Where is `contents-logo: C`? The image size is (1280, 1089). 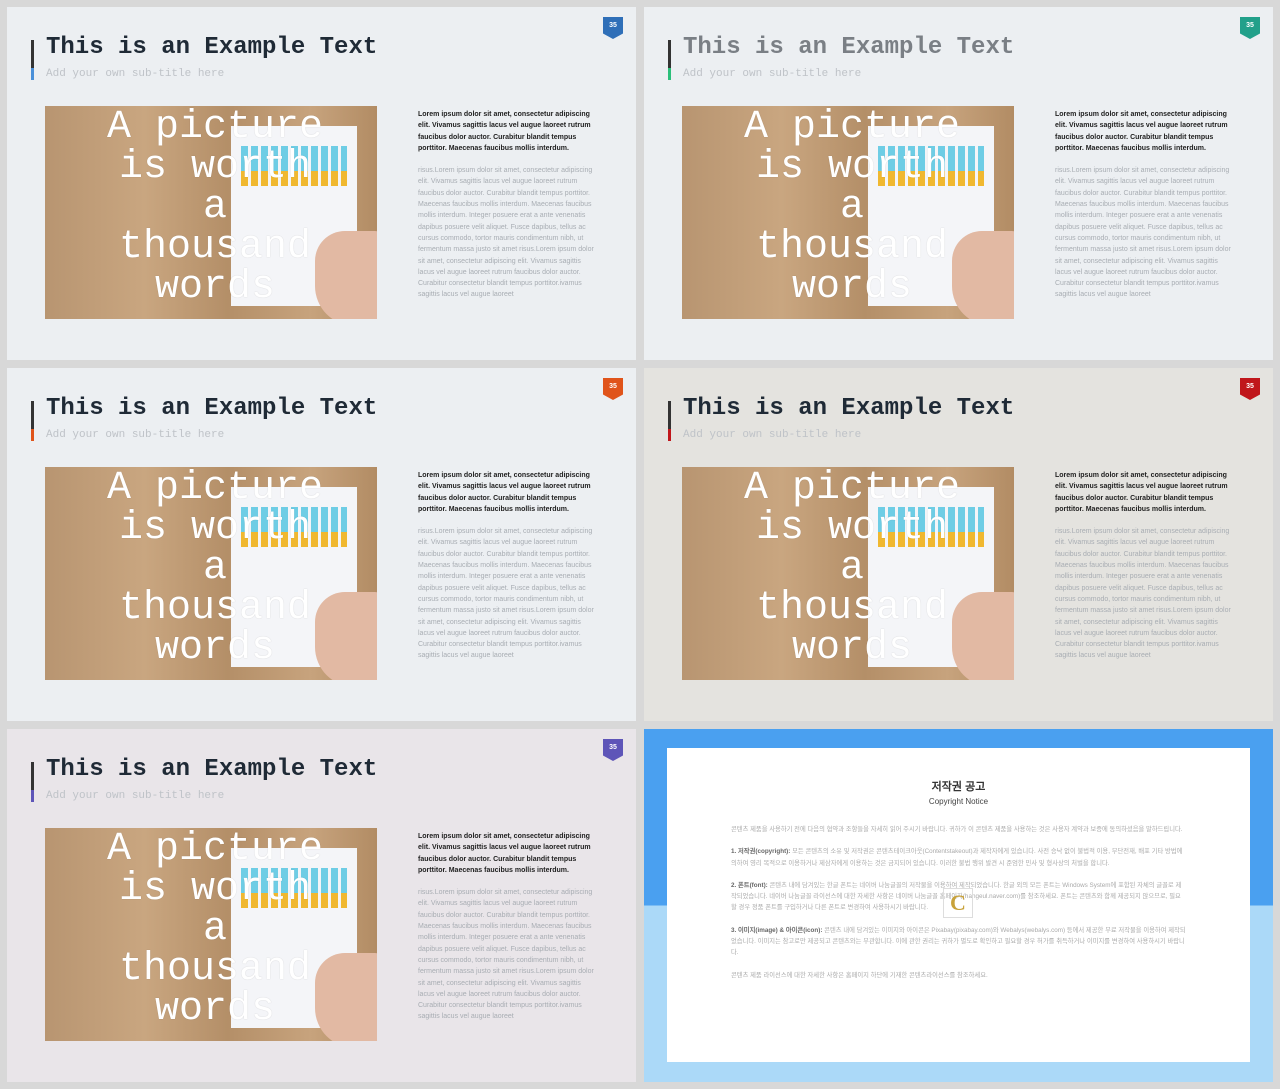
contents-logo: C is located at coordinates (958, 903).